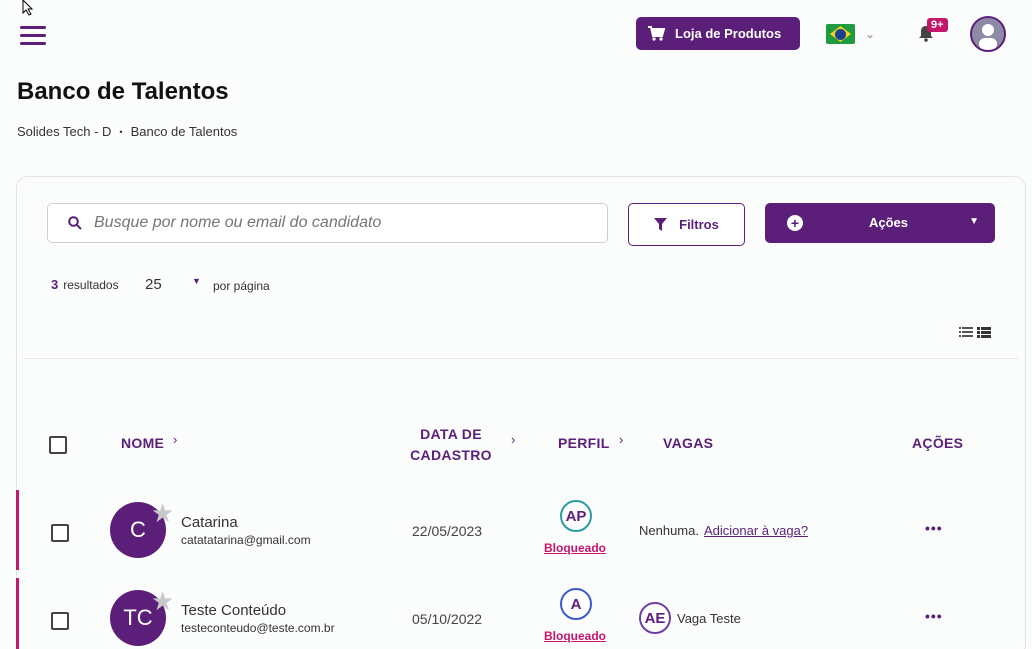 The height and width of the screenshot is (649, 1032). I want to click on filters-button: Filtros, so click(686, 224).